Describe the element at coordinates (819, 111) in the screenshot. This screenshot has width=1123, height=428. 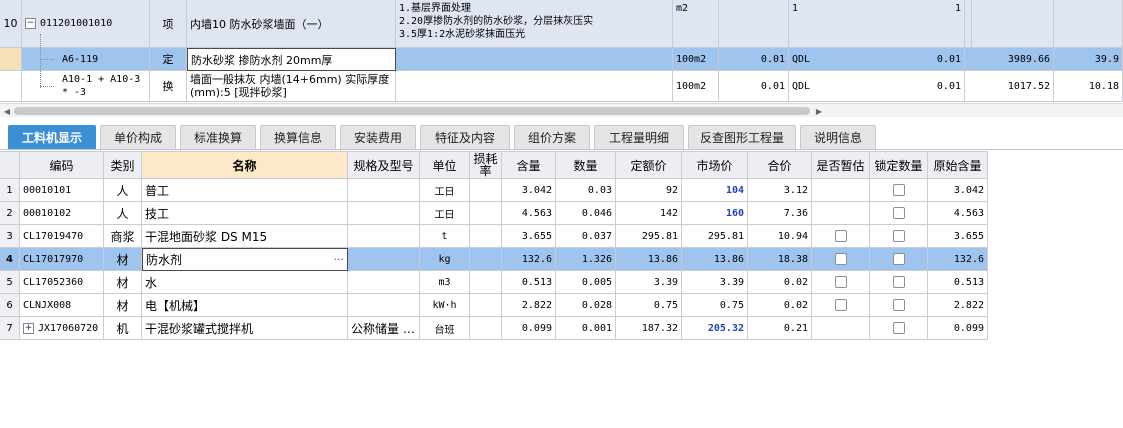
I see `scroll-right-icon: ▶` at that location.